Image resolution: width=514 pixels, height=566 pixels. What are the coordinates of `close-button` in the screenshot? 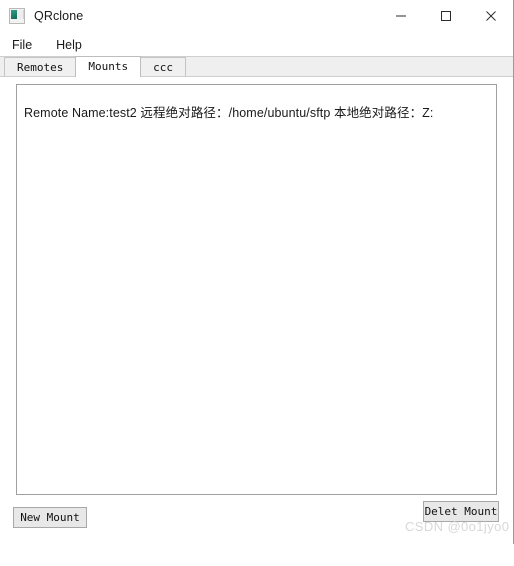 It's located at (490, 16).